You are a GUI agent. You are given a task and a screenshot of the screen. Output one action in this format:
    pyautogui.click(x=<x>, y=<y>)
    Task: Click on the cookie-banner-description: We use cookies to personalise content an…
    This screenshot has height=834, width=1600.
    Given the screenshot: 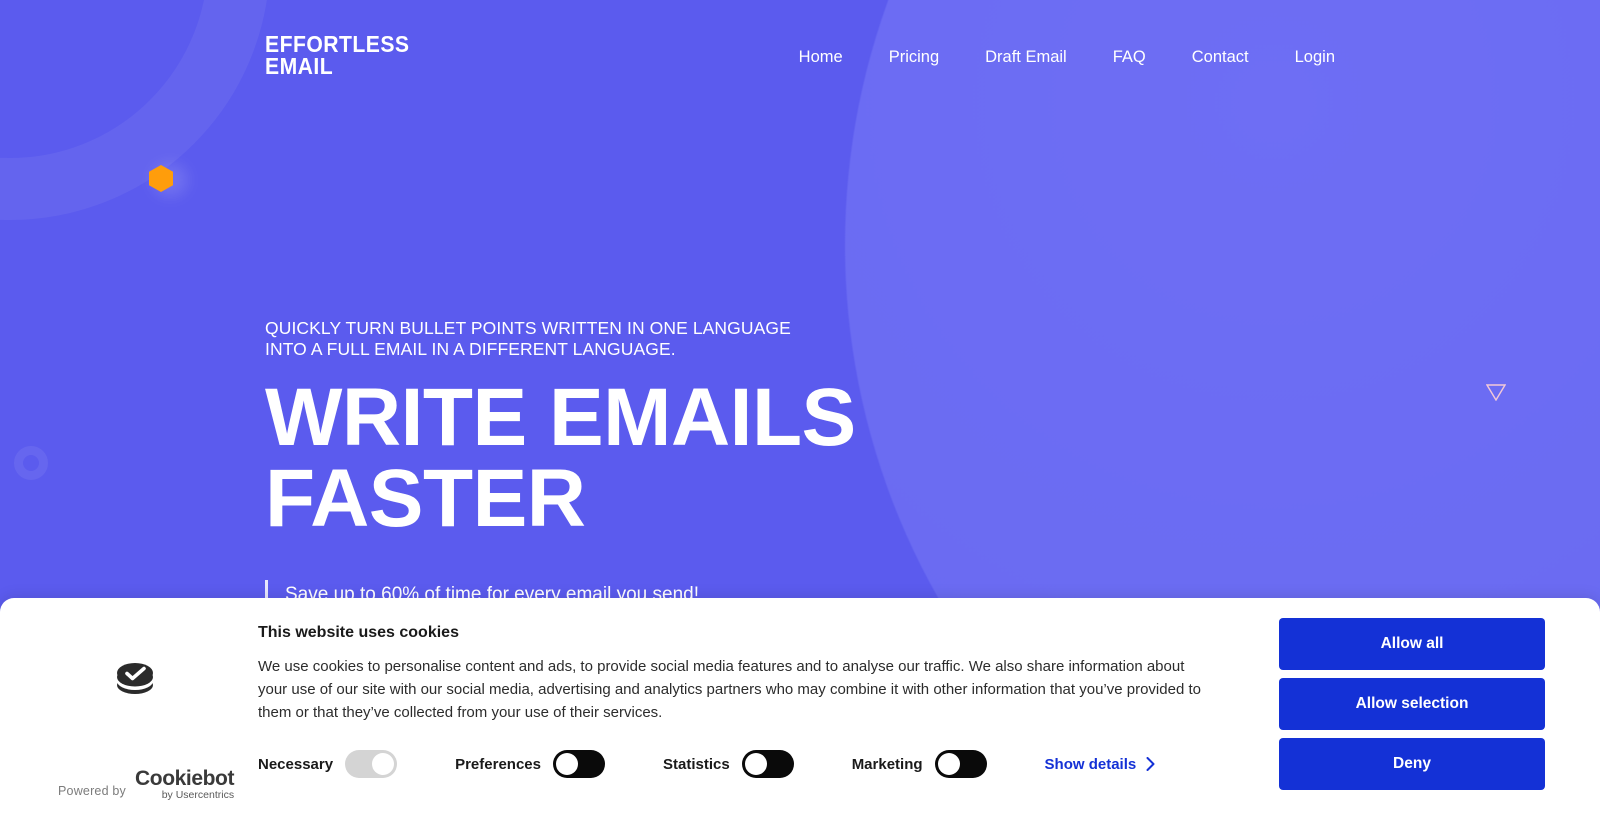 What is the action you would take?
    pyautogui.click(x=729, y=689)
    